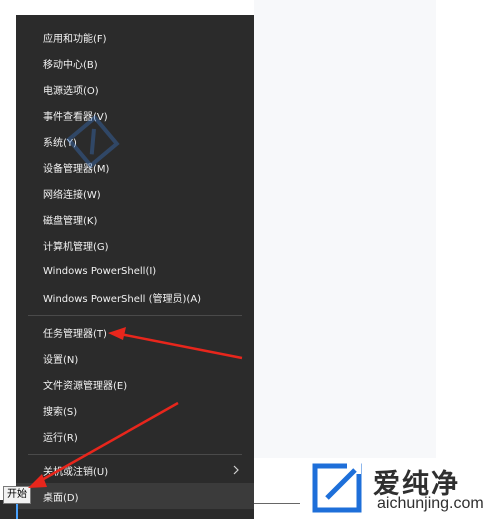  What do you see at coordinates (75, 117) in the screenshot?
I see `menu-item-label: 事件查看器(V)` at bounding box center [75, 117].